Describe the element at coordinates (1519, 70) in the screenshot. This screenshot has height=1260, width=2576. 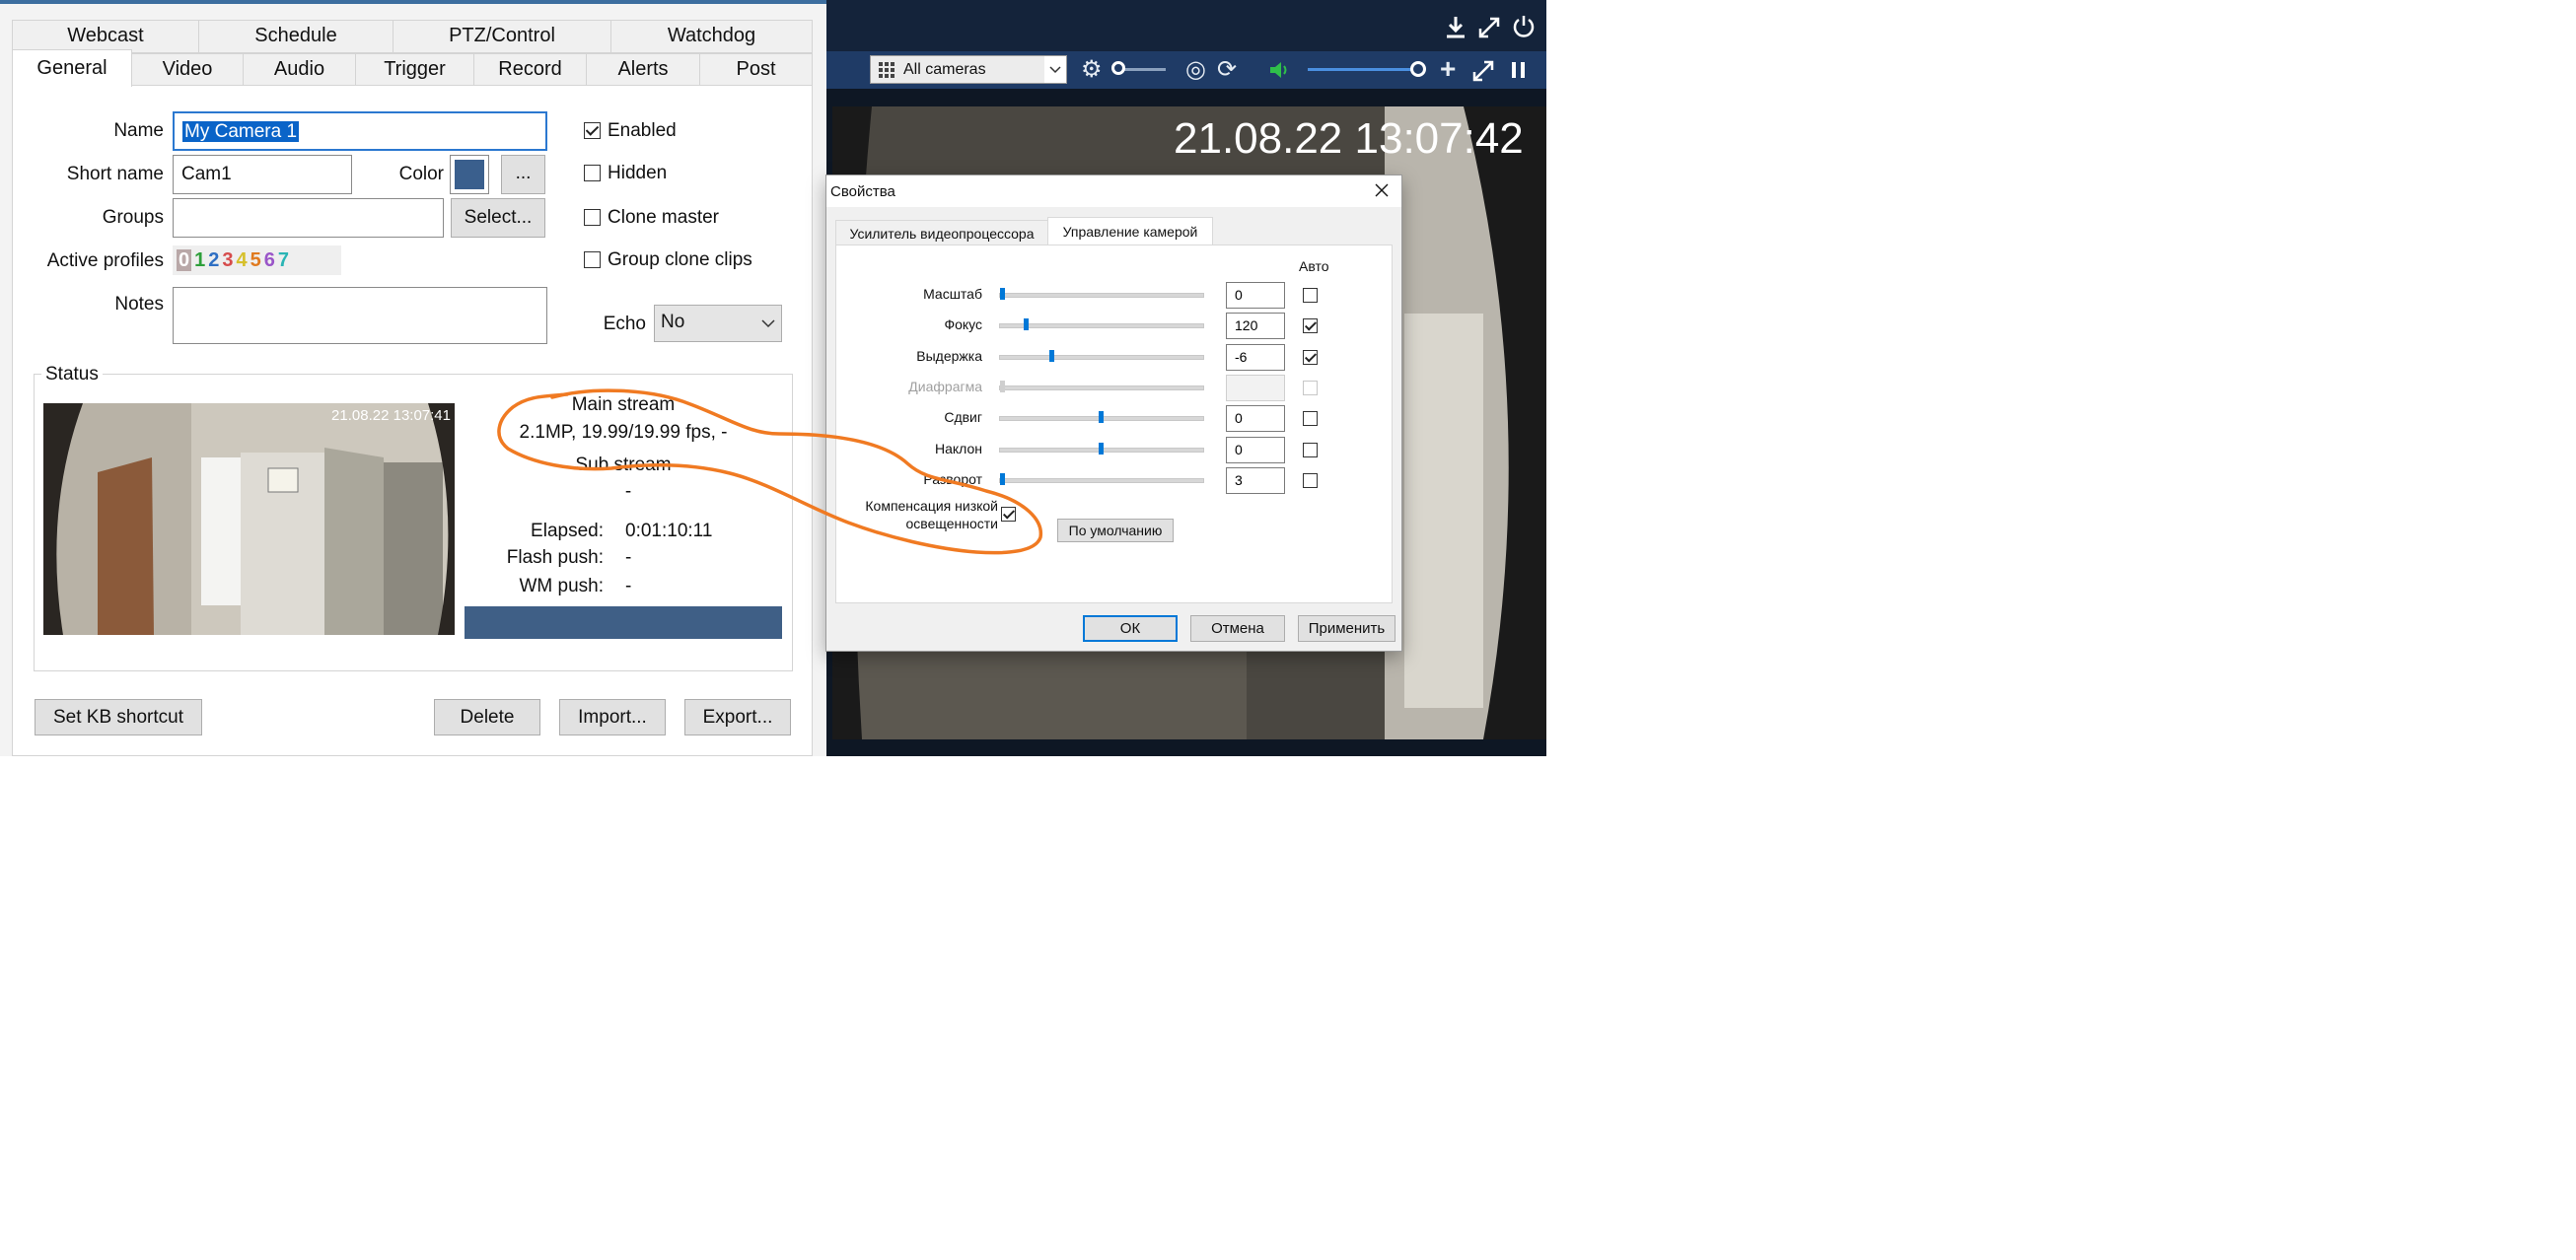
I see `pause-icon` at that location.